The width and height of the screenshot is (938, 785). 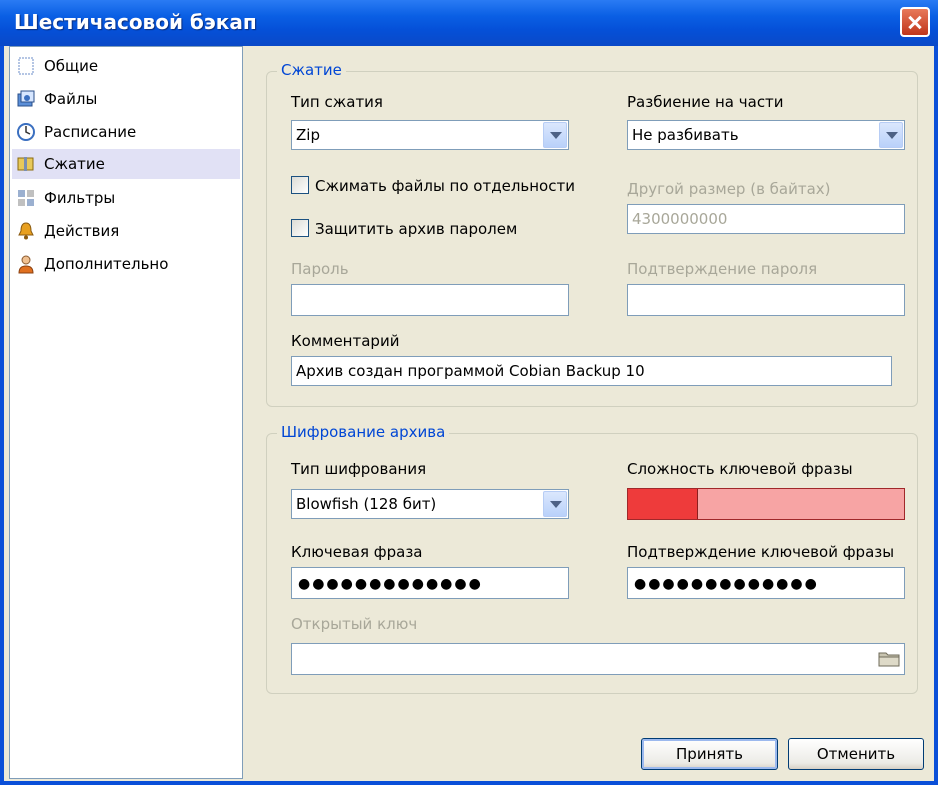 What do you see at coordinates (705, 102) in the screenshot?
I see `split-label: Разбиение на части` at bounding box center [705, 102].